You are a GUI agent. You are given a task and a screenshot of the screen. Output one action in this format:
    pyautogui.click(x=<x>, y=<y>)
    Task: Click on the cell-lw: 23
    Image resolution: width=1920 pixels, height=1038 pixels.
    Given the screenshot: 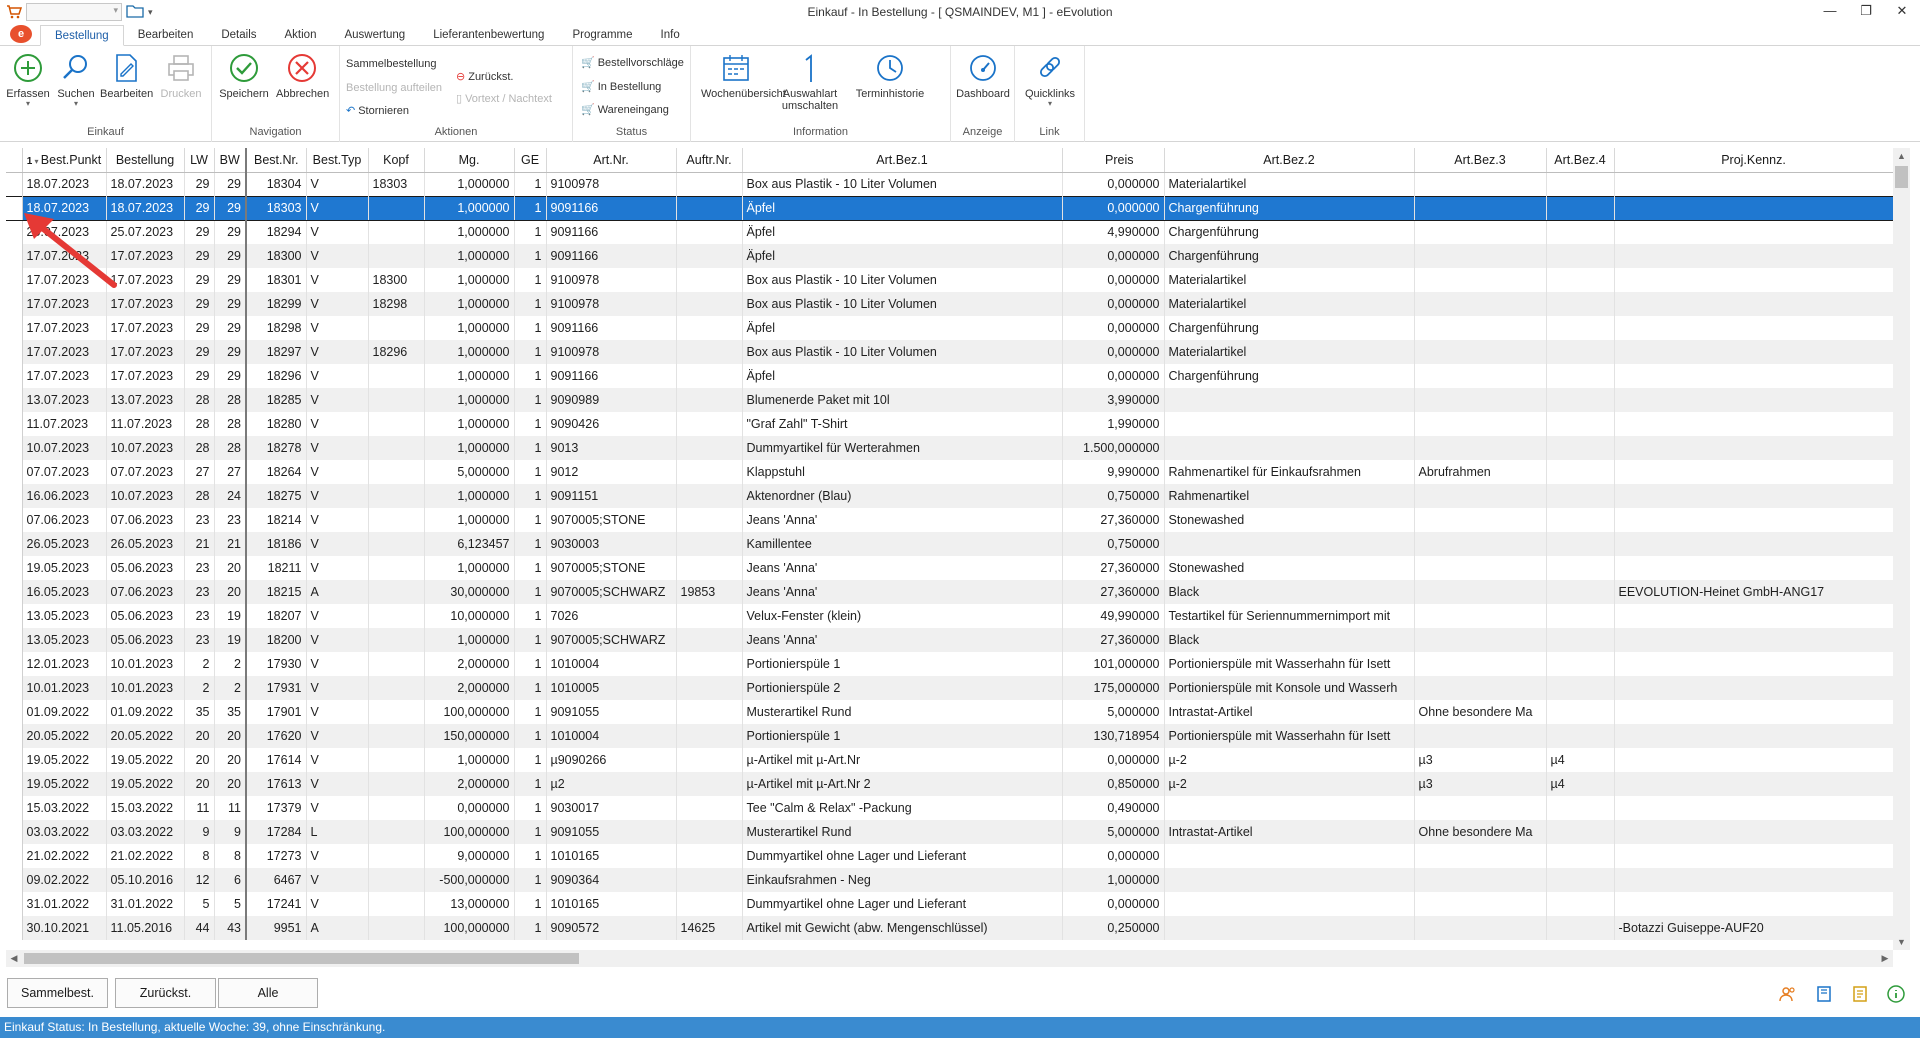 What is the action you would take?
    pyautogui.click(x=199, y=640)
    